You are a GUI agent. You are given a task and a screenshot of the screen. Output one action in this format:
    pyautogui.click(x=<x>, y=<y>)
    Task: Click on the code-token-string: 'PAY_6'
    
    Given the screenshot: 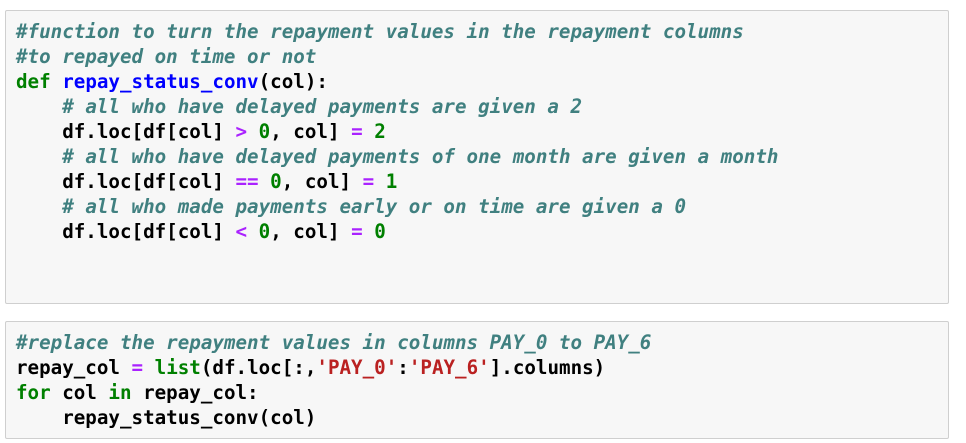 What is the action you would take?
    pyautogui.click(x=449, y=367)
    